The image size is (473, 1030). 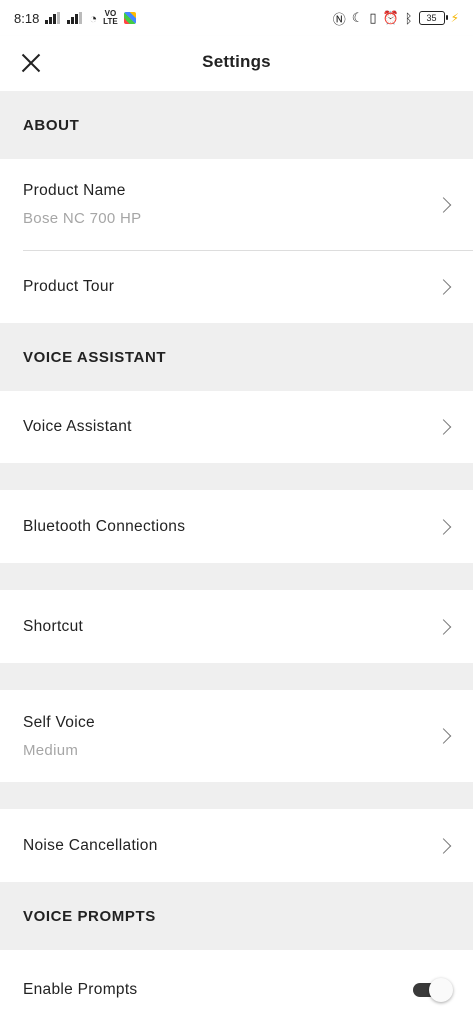 I want to click on battery-level: 35, so click(x=431, y=18).